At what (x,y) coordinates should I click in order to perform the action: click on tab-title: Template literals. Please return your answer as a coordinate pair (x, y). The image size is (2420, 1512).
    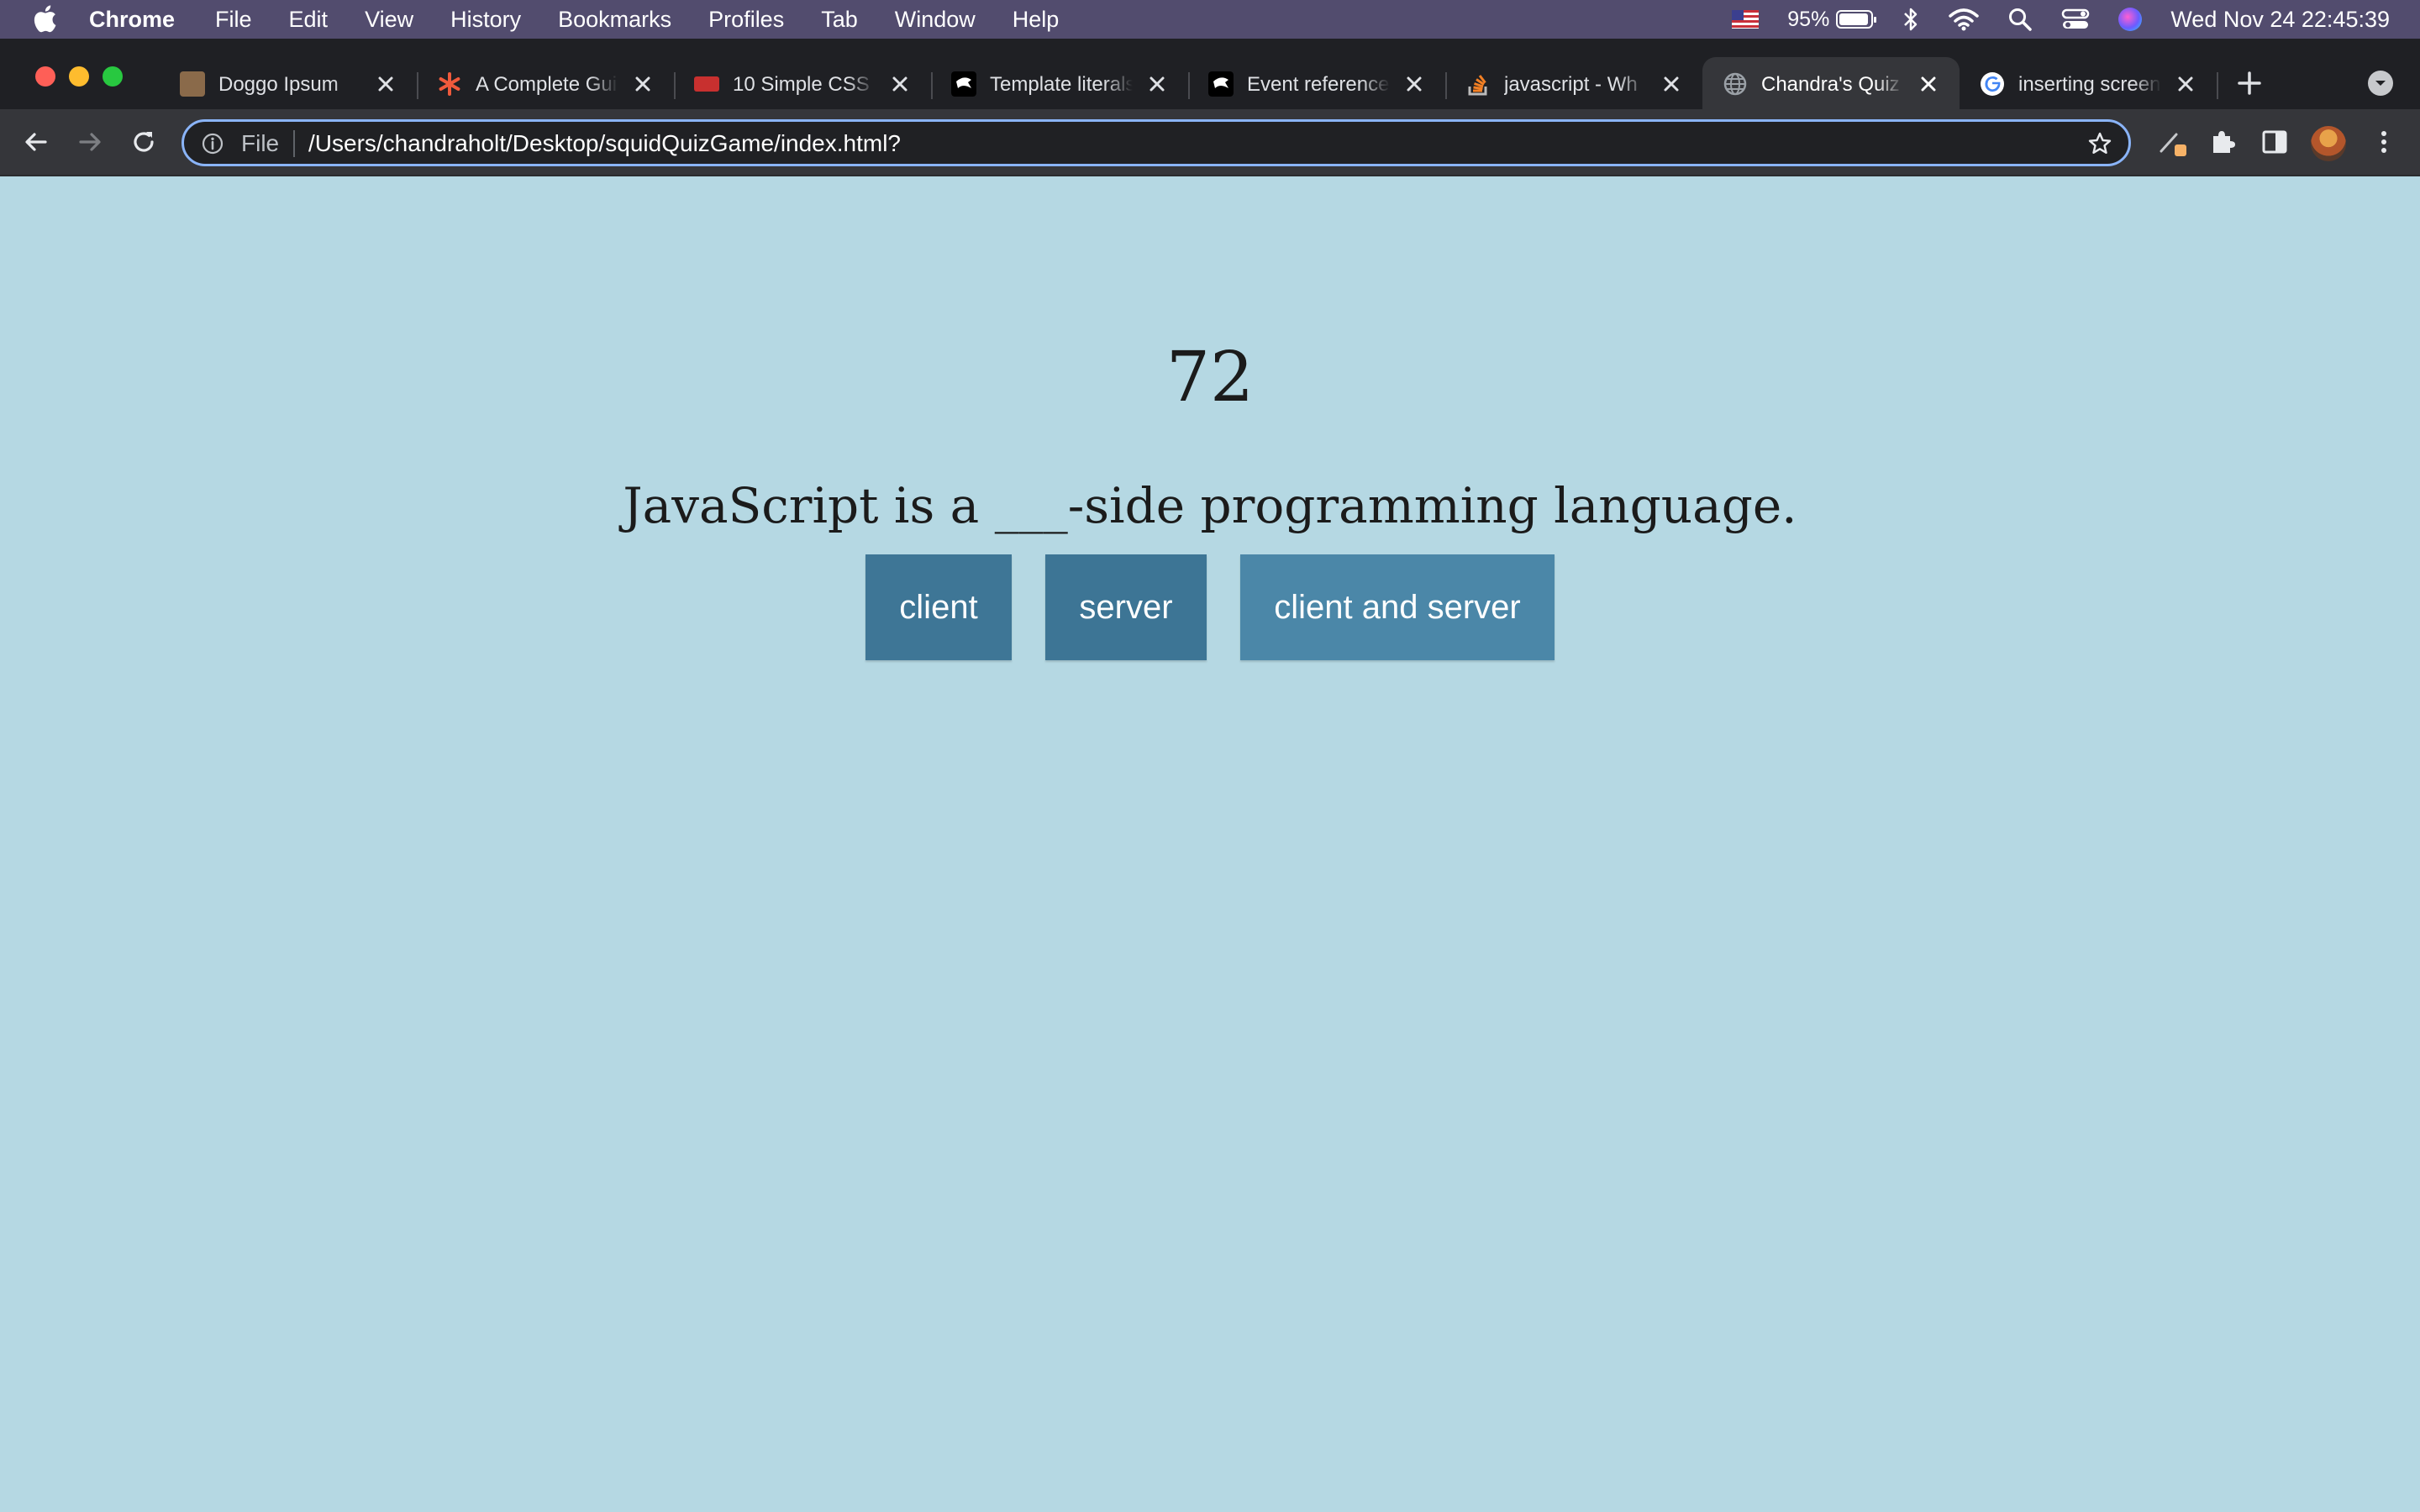
    Looking at the image, I should click on (1061, 84).